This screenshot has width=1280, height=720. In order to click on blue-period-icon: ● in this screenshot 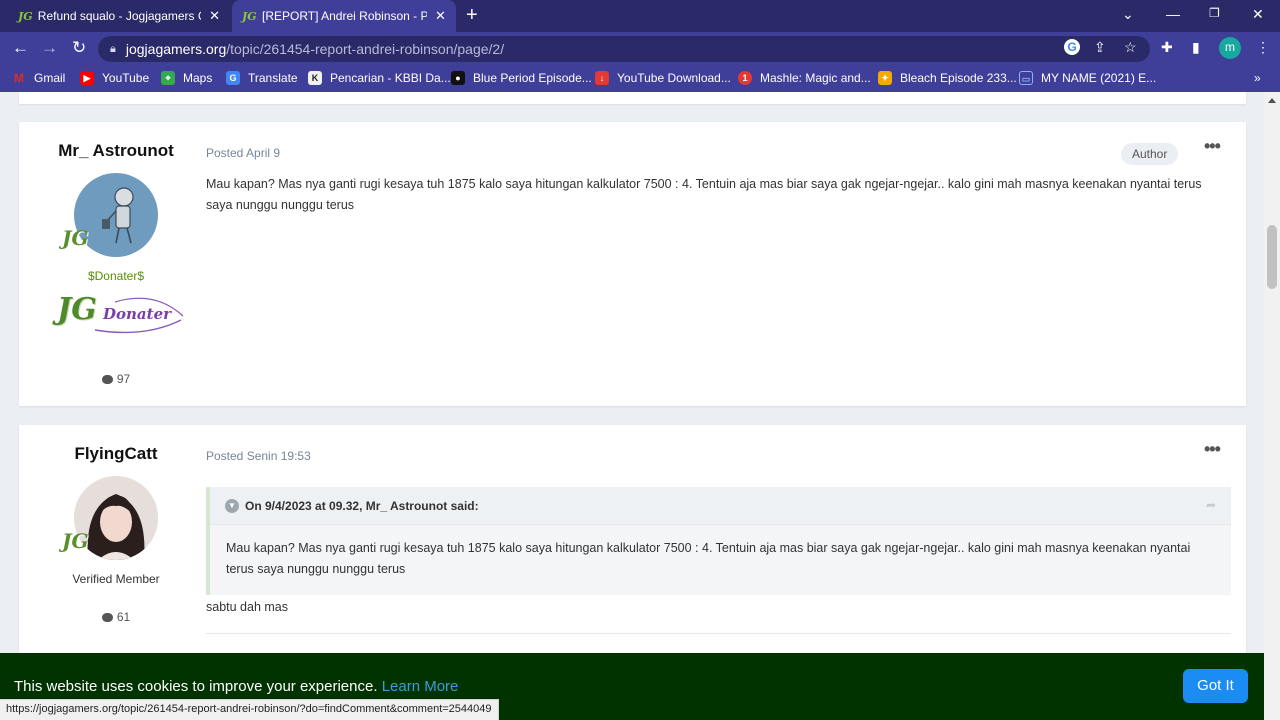, I will do `click(458, 78)`.